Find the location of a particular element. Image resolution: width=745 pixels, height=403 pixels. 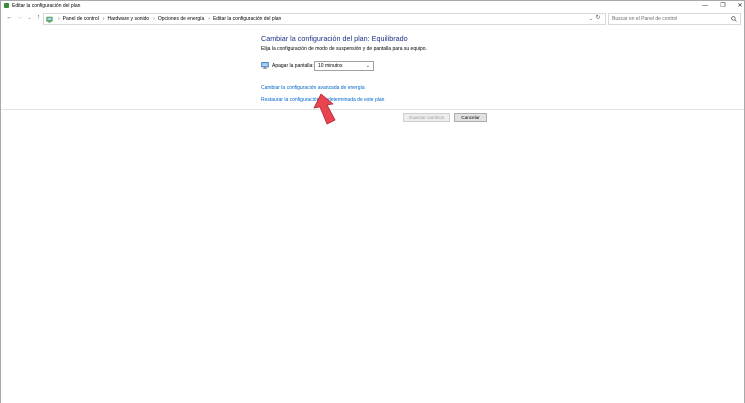

screen-off-label: Apagar la pantalla: is located at coordinates (293, 66).